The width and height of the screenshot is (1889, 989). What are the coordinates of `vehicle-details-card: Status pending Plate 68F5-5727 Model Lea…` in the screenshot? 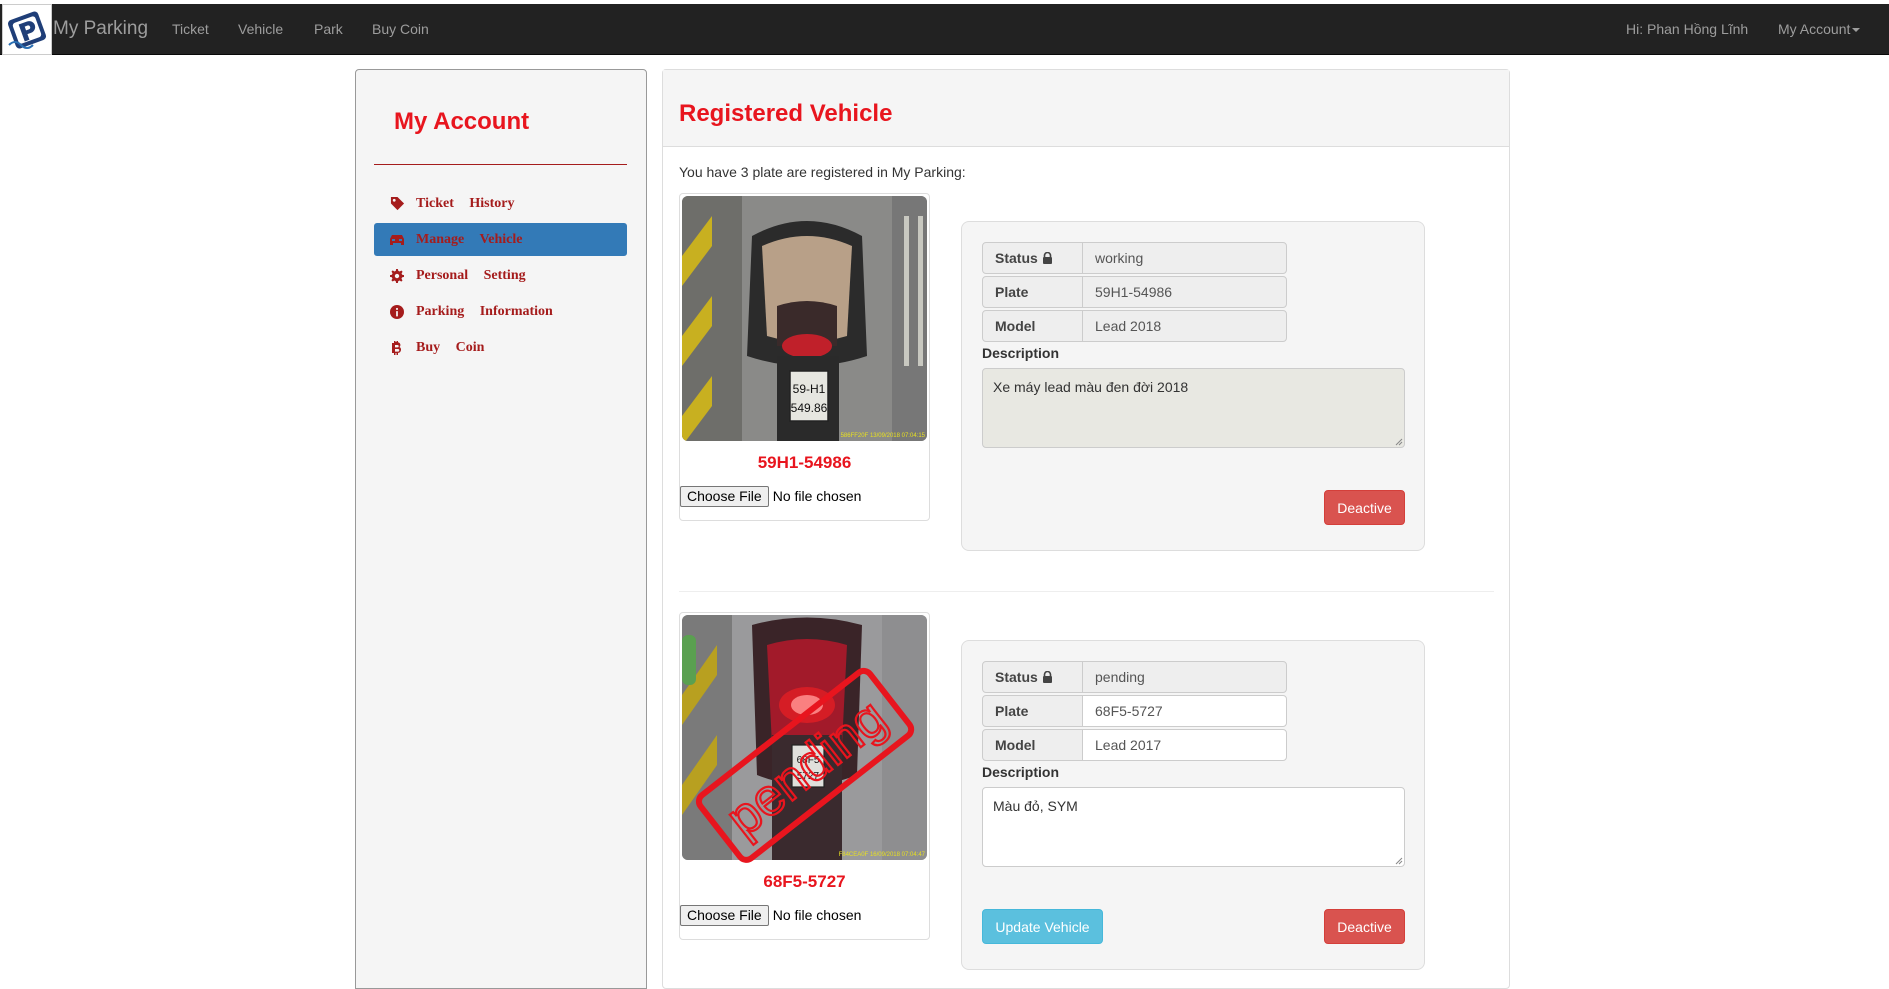 It's located at (1193, 805).